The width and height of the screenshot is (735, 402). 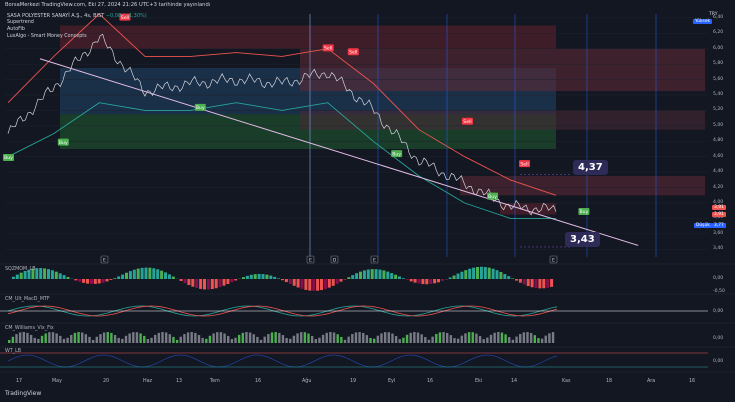 What do you see at coordinates (502, 70) in the screenshot?
I see `resistance-block-upper` at bounding box center [502, 70].